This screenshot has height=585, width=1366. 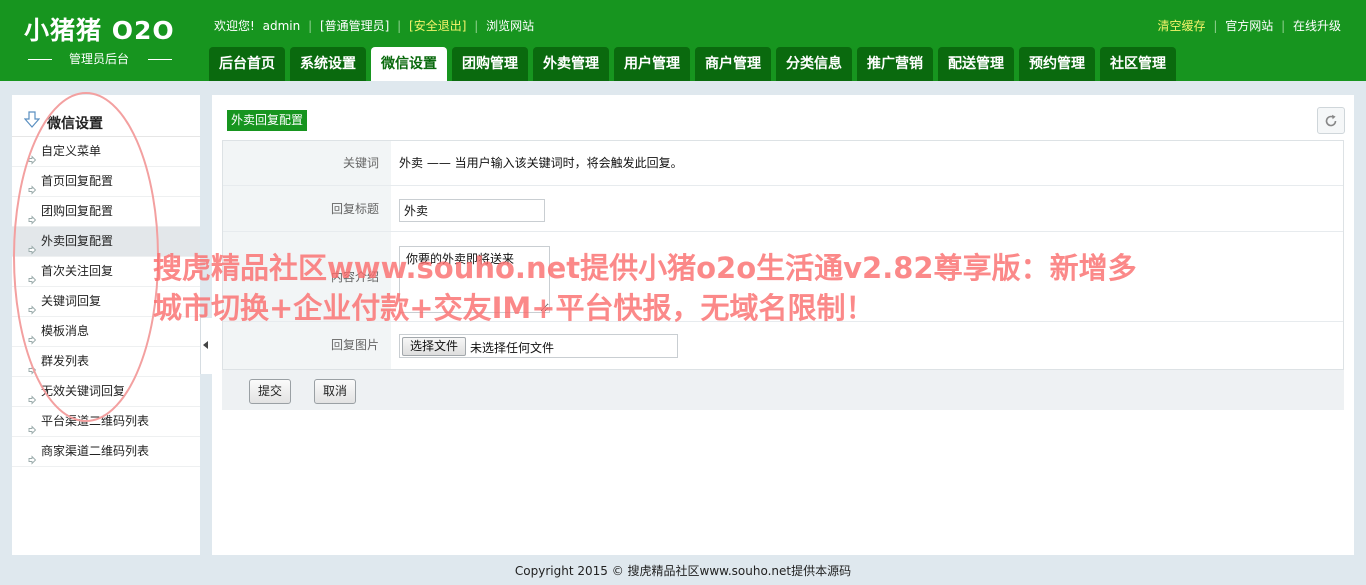 What do you see at coordinates (1182, 26) in the screenshot?
I see `clear-cache-link: 清空缓存` at bounding box center [1182, 26].